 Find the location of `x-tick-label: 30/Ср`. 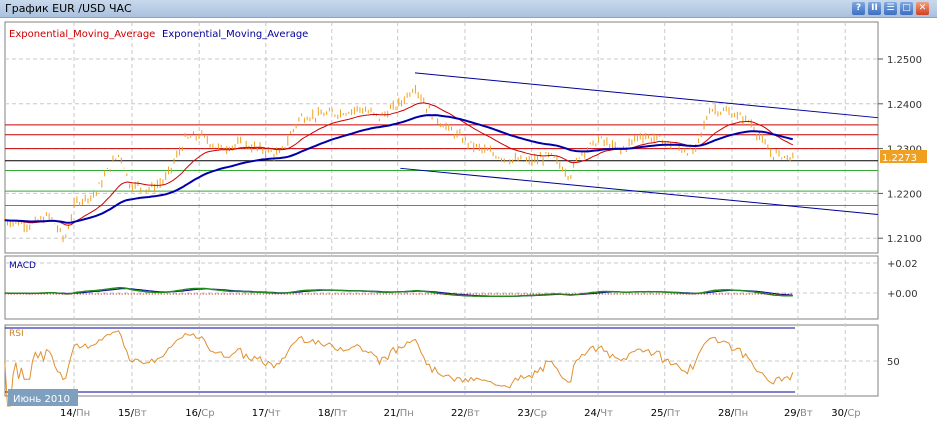

x-tick-label: 30/Ср is located at coordinates (845, 413).